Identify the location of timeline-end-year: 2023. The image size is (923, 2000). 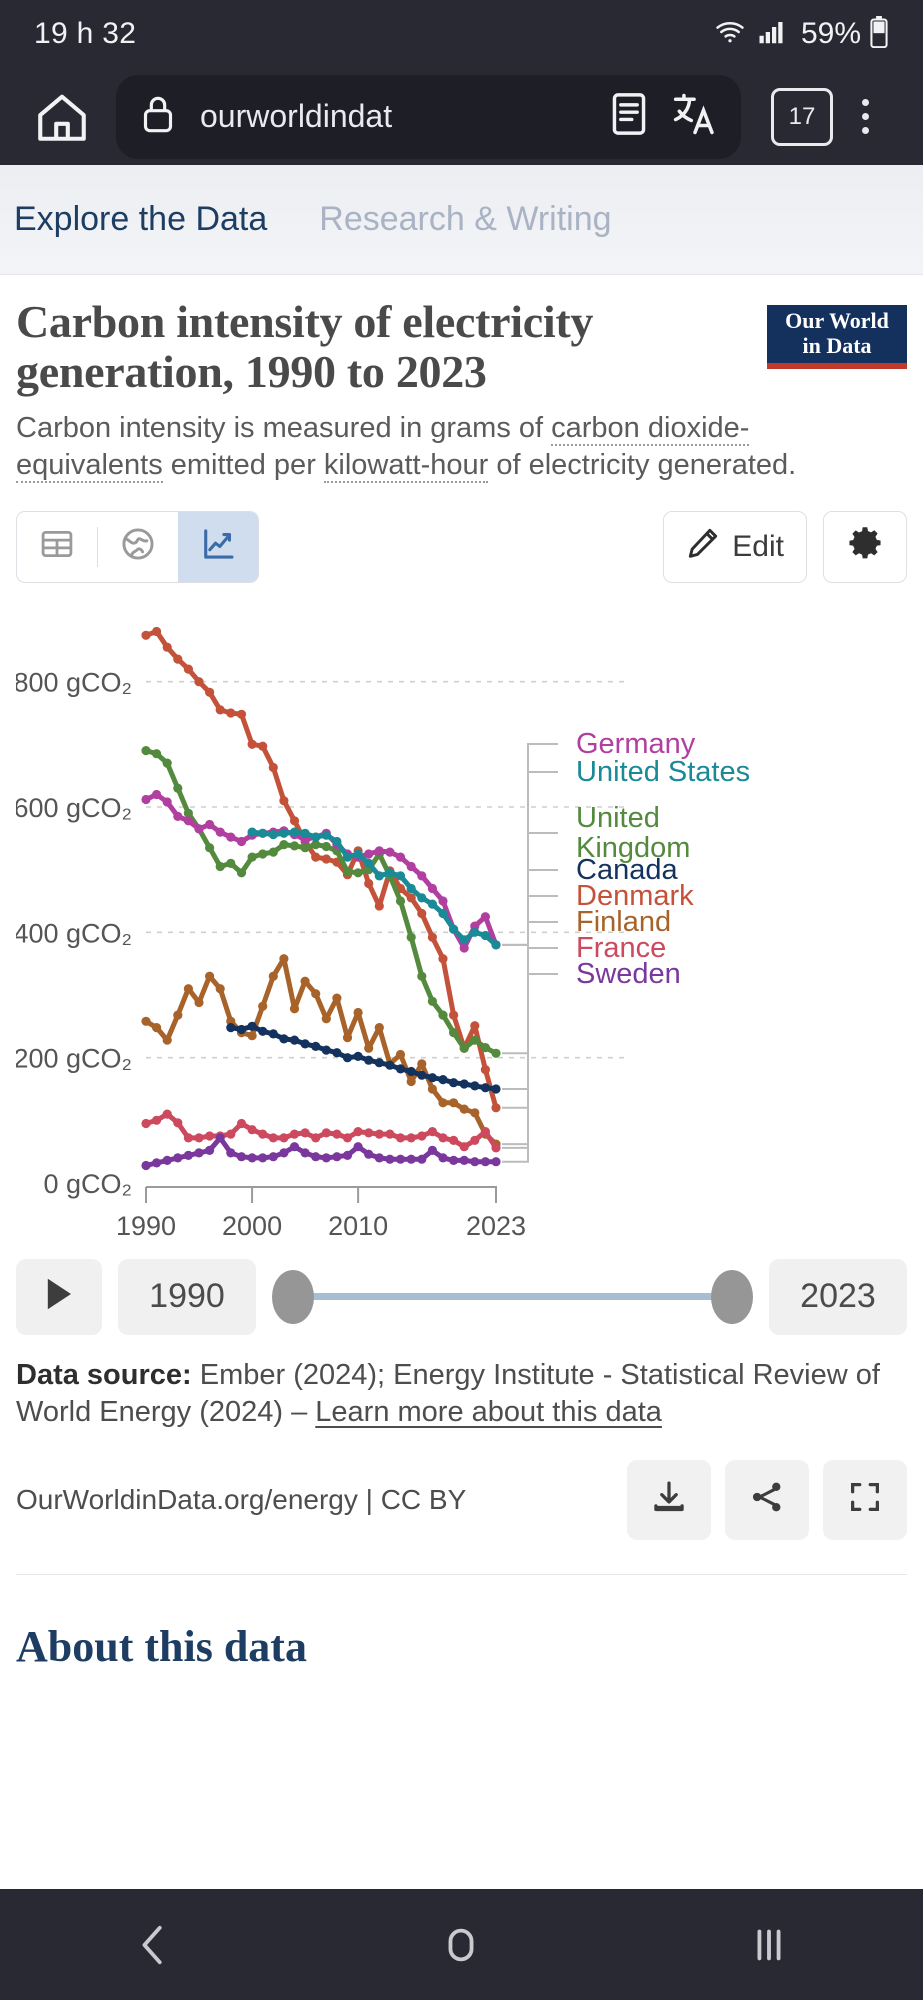
(838, 1296).